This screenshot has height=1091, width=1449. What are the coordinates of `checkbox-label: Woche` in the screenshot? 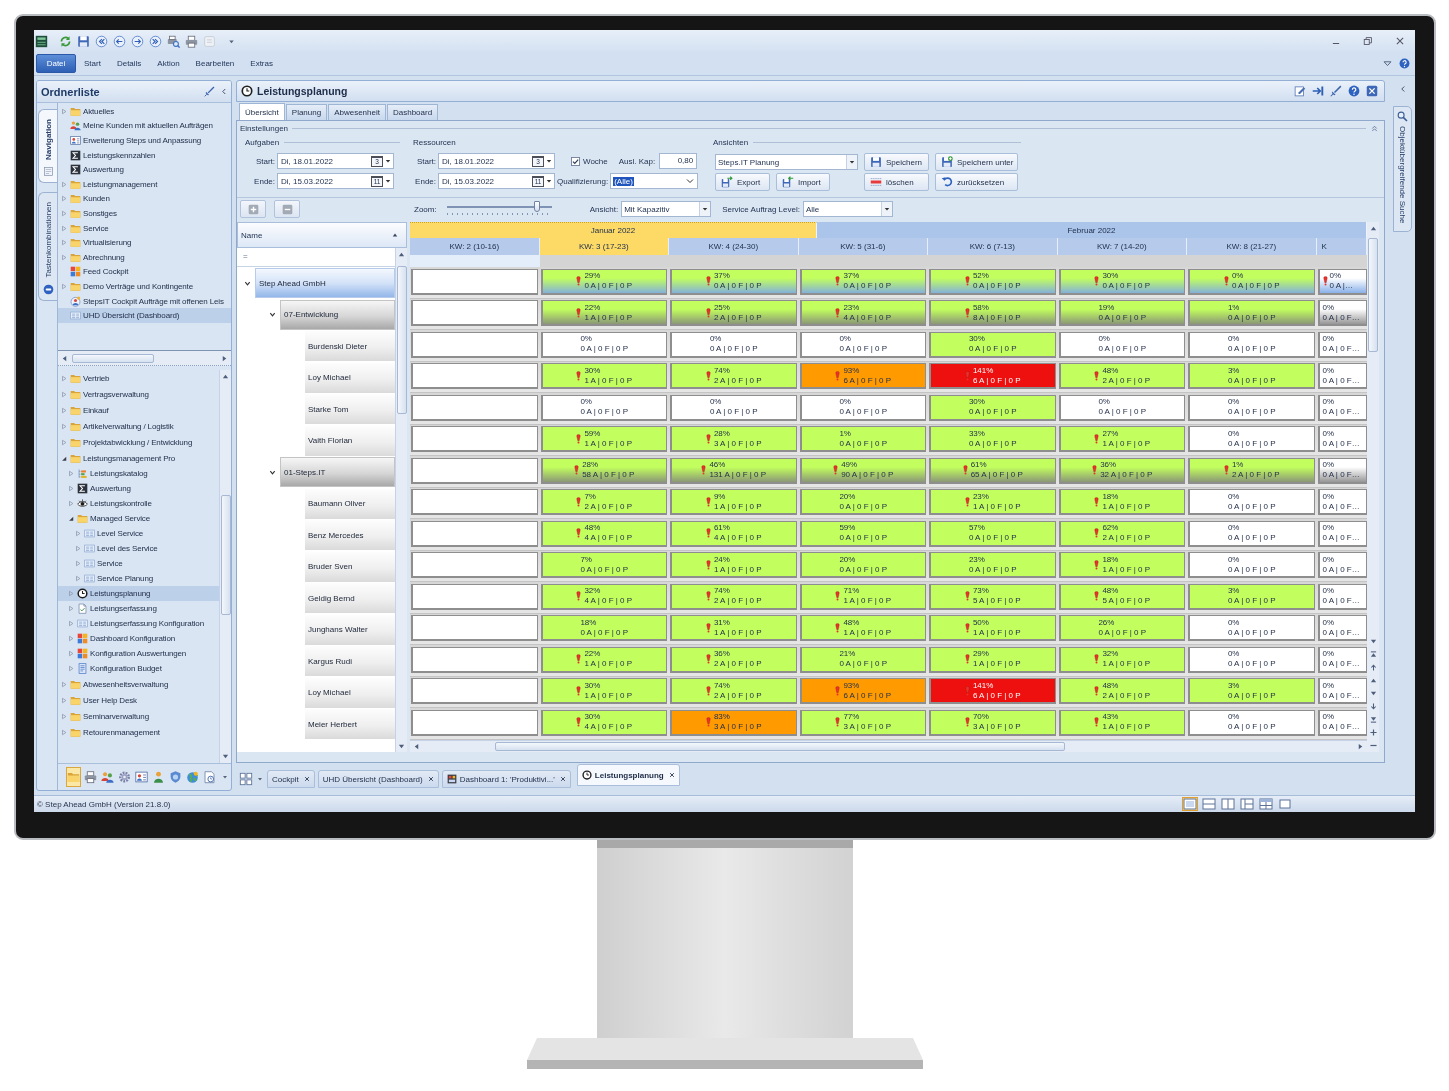 It's located at (595, 161).